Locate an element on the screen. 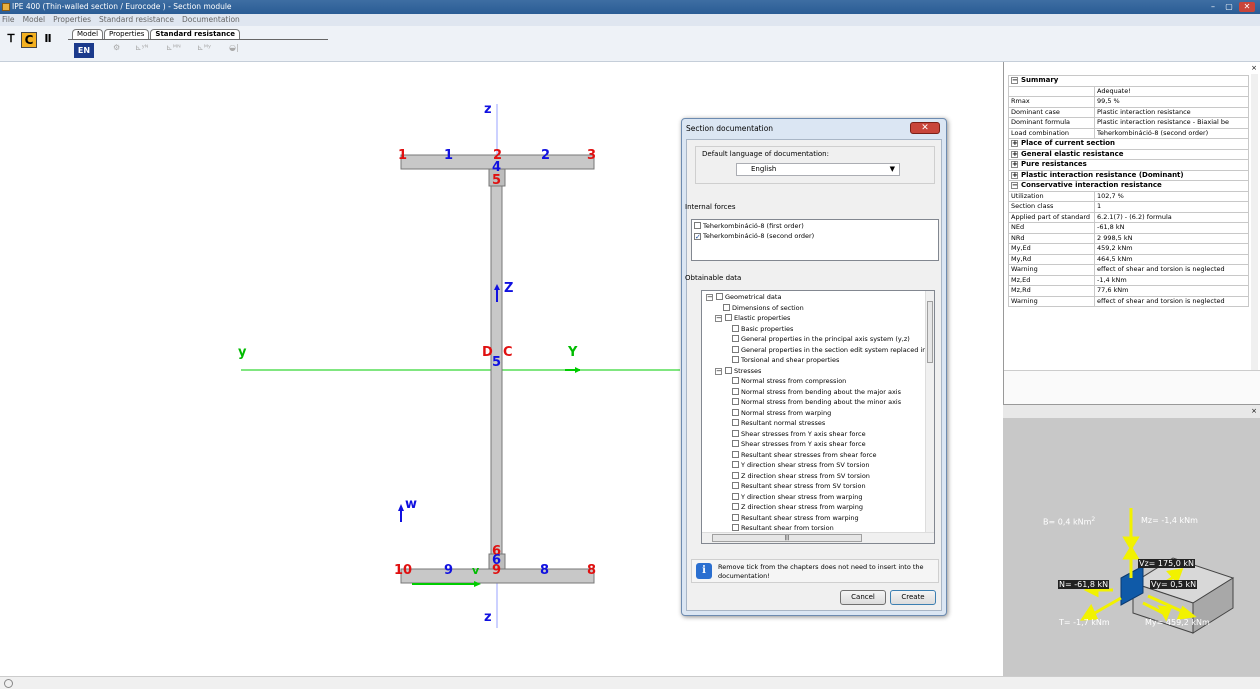  minimize-button: – is located at coordinates (1213, 7).